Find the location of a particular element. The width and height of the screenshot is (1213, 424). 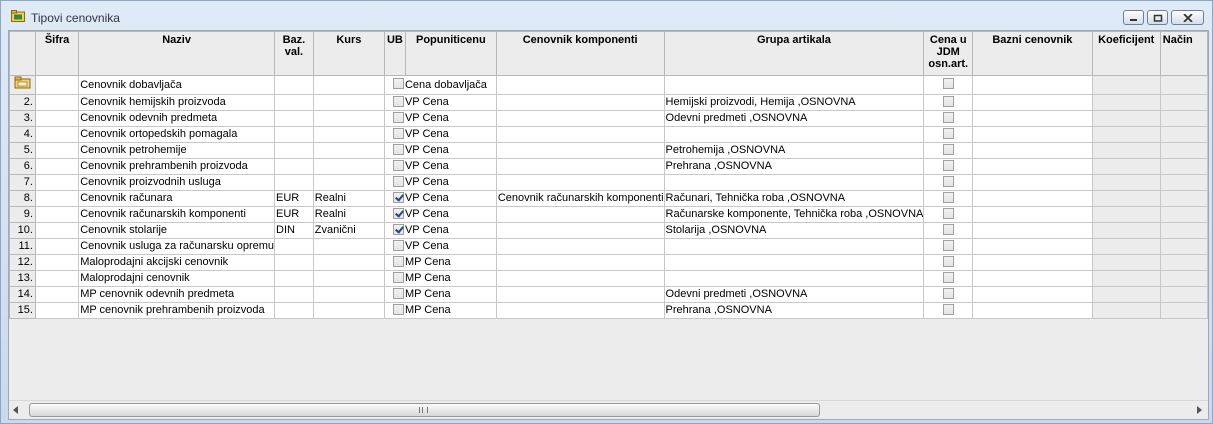

naziv-cell: Maloprodajni akcijski cenovnik is located at coordinates (177, 262).